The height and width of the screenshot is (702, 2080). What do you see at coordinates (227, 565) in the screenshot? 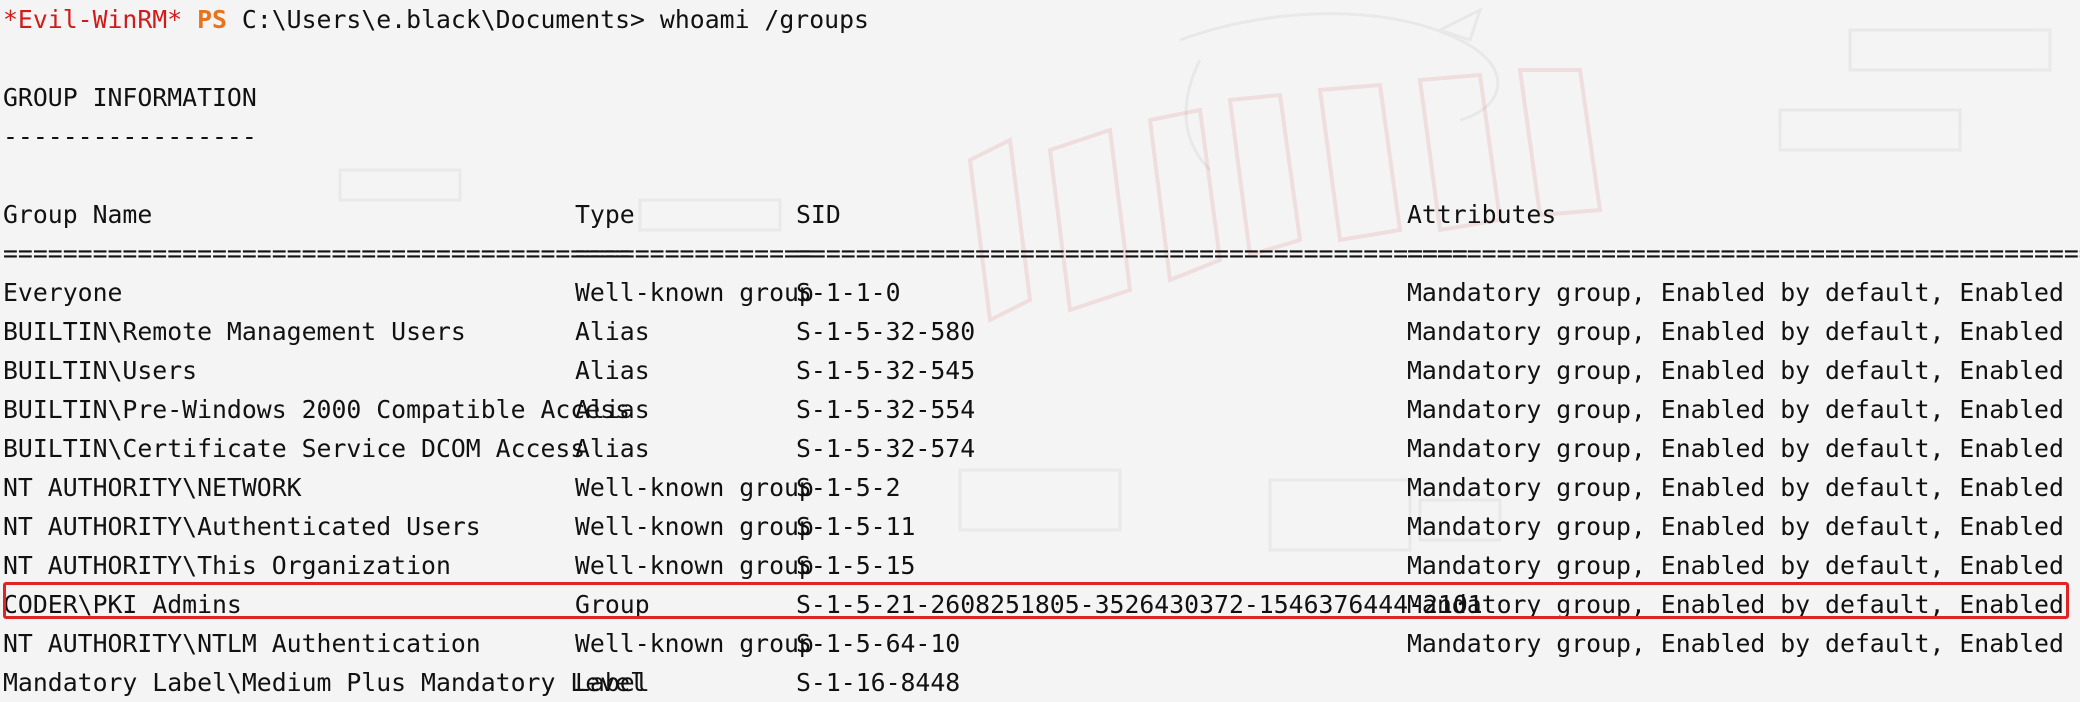
I see `group-name-cell: NT AUTHORITY\This Organization` at bounding box center [227, 565].